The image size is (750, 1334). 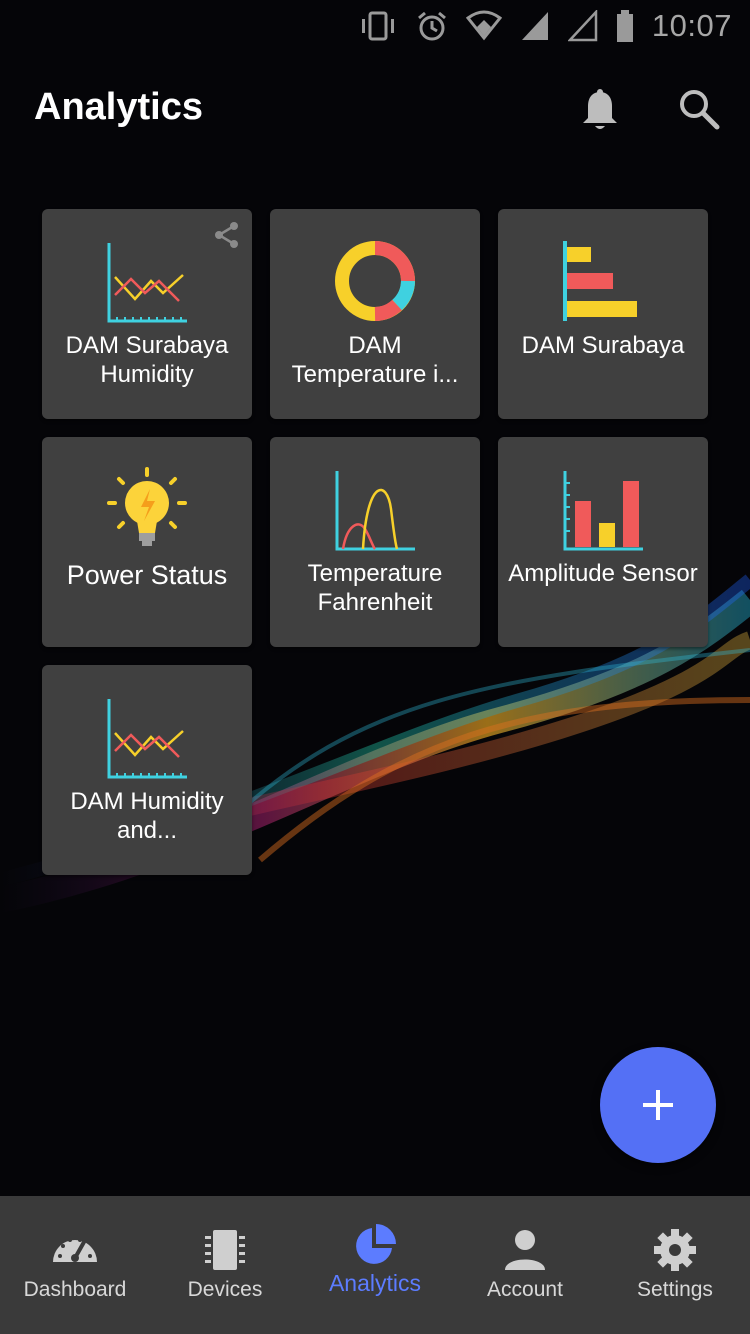 I want to click on tile-power-status: Power Status, so click(x=147, y=542).